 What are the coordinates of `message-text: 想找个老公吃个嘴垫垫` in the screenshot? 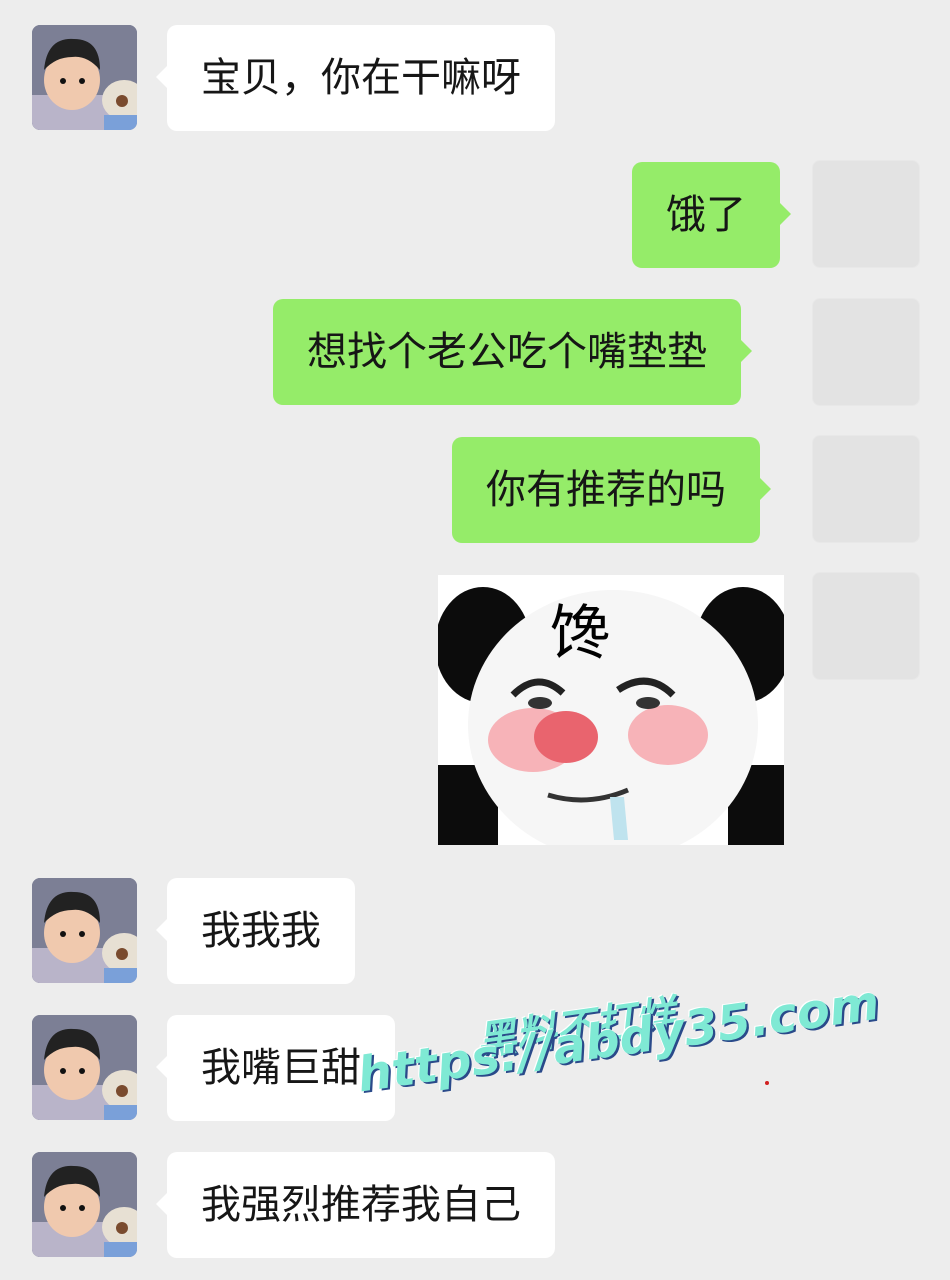 It's located at (507, 352).